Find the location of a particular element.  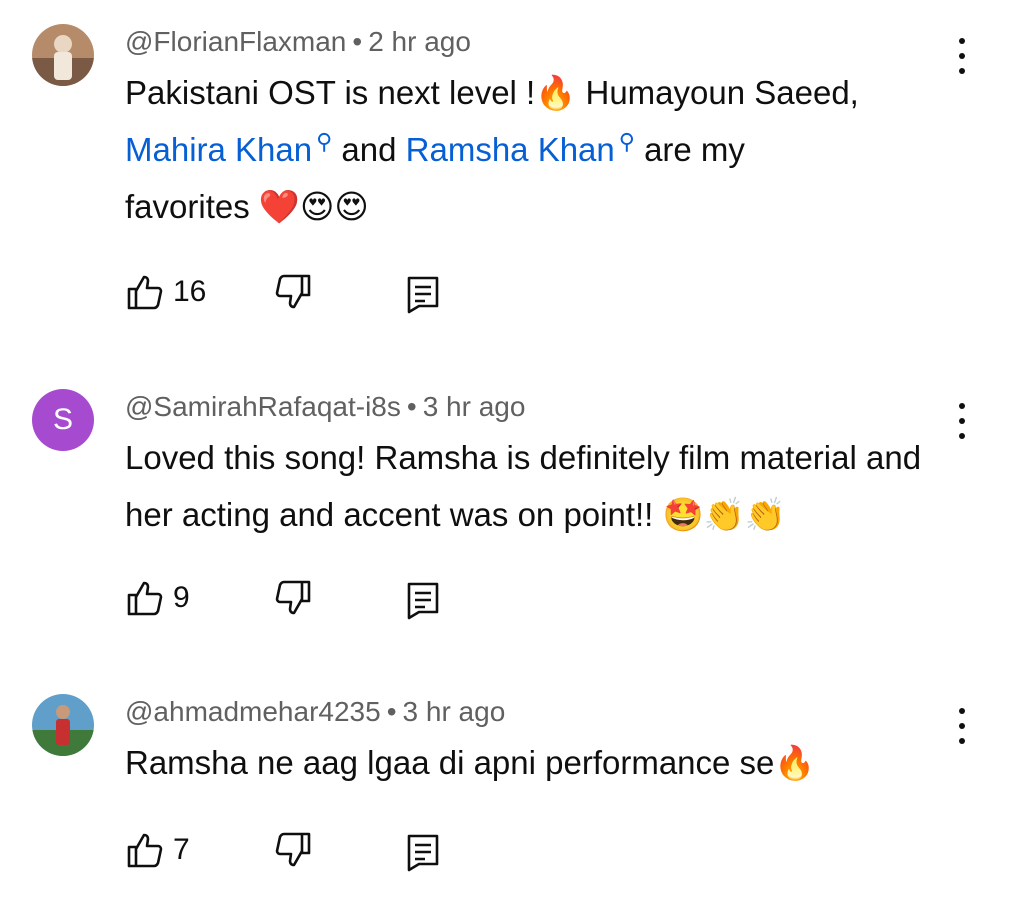

author-name: @ahmadmehar4235 is located at coordinates (253, 711).